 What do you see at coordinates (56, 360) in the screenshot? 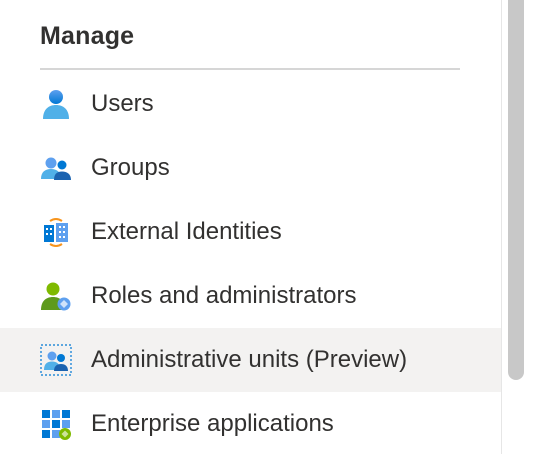
I see `admin-units-icon` at bounding box center [56, 360].